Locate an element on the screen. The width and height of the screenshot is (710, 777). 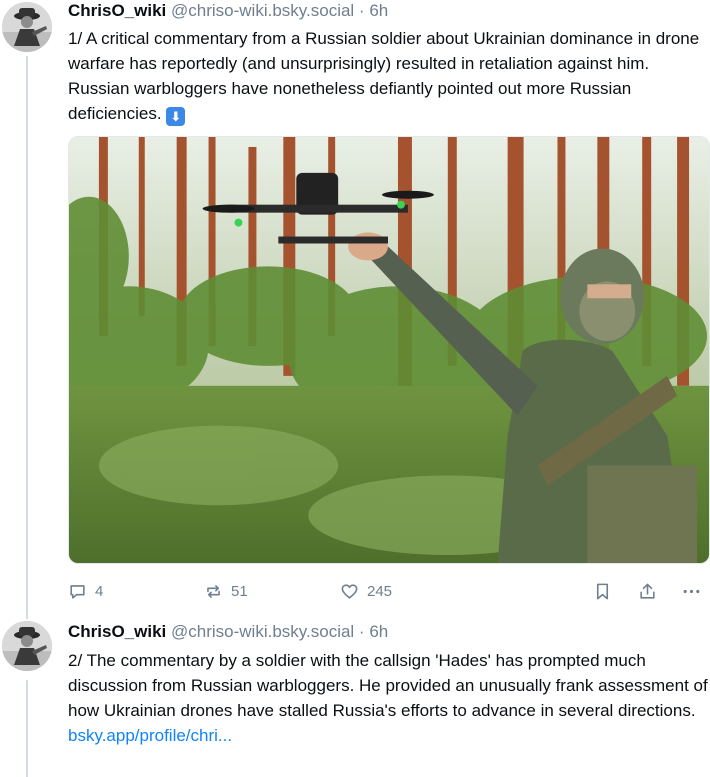
bookmark-icon is located at coordinates (602, 591).